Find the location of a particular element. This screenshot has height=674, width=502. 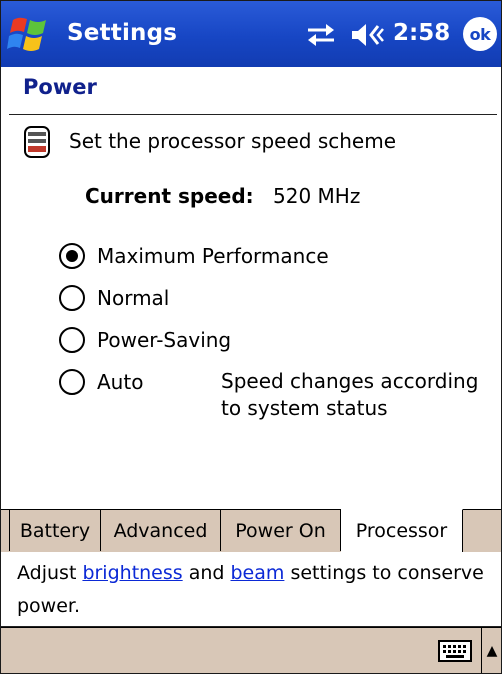

header-divider is located at coordinates (253, 114).